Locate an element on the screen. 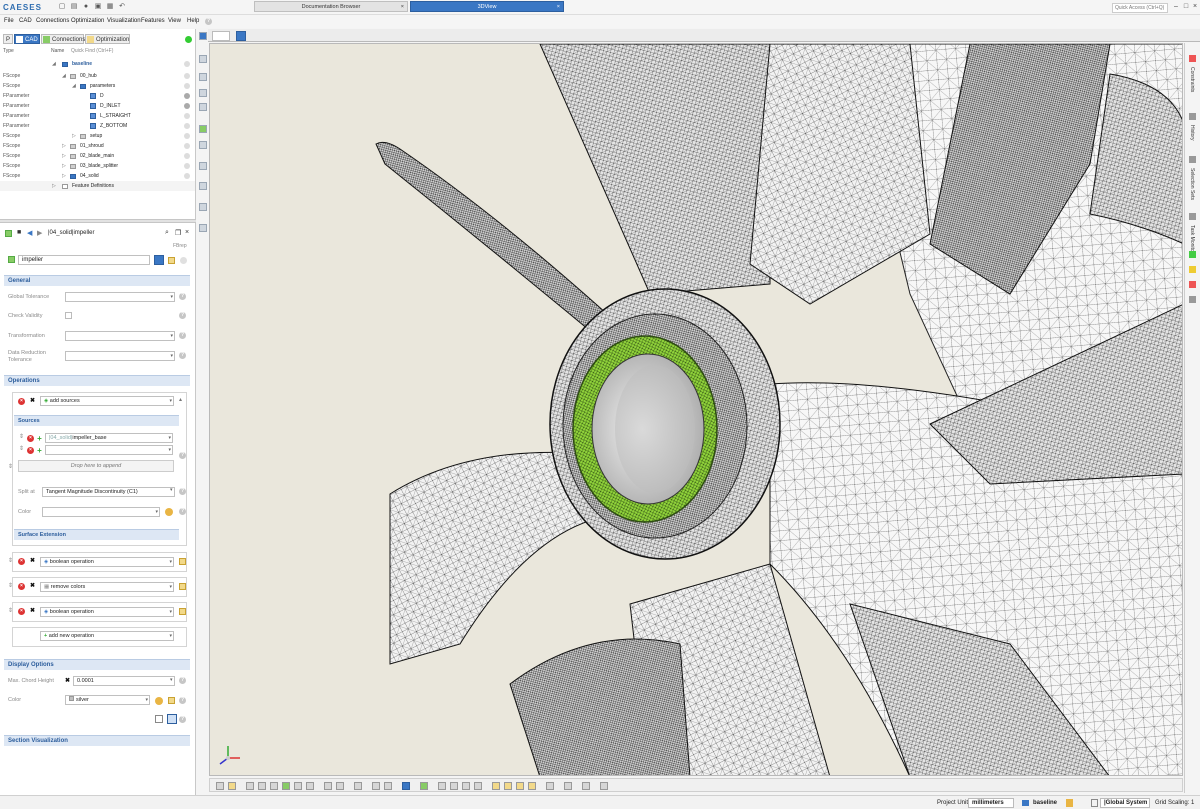  erase-tool-icon is located at coordinates (203, 107).